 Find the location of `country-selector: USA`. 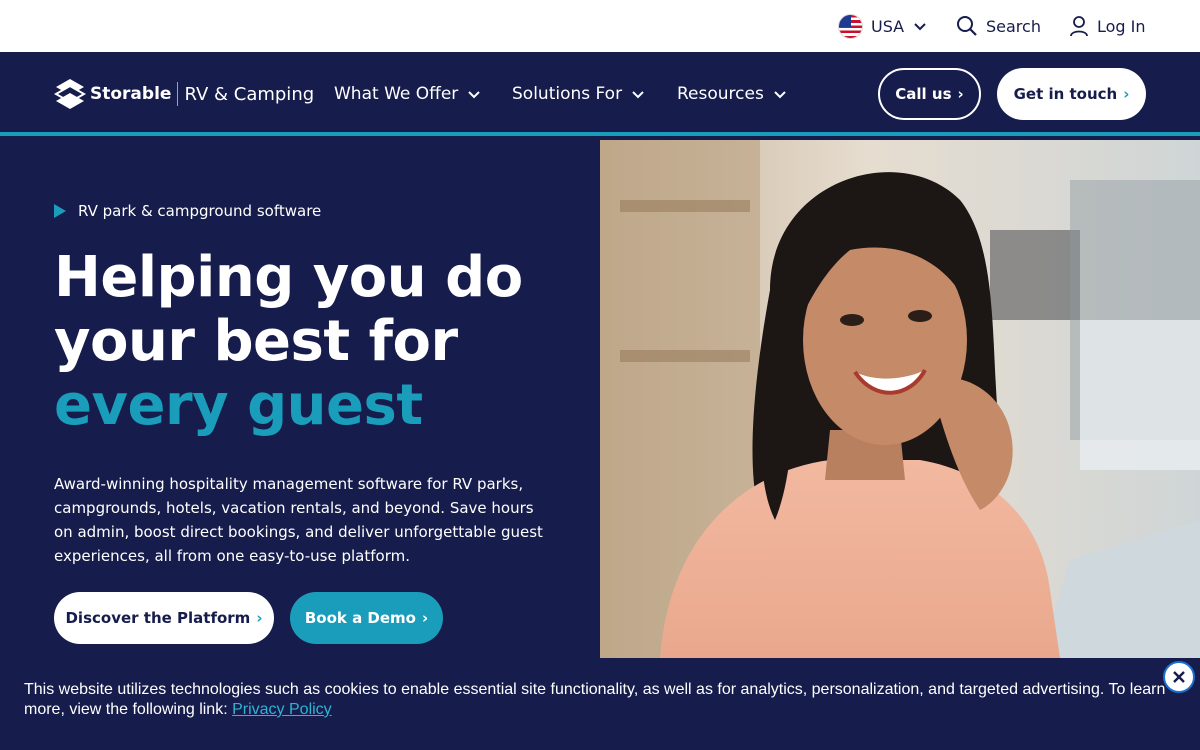

country-selector: USA is located at coordinates (883, 26).